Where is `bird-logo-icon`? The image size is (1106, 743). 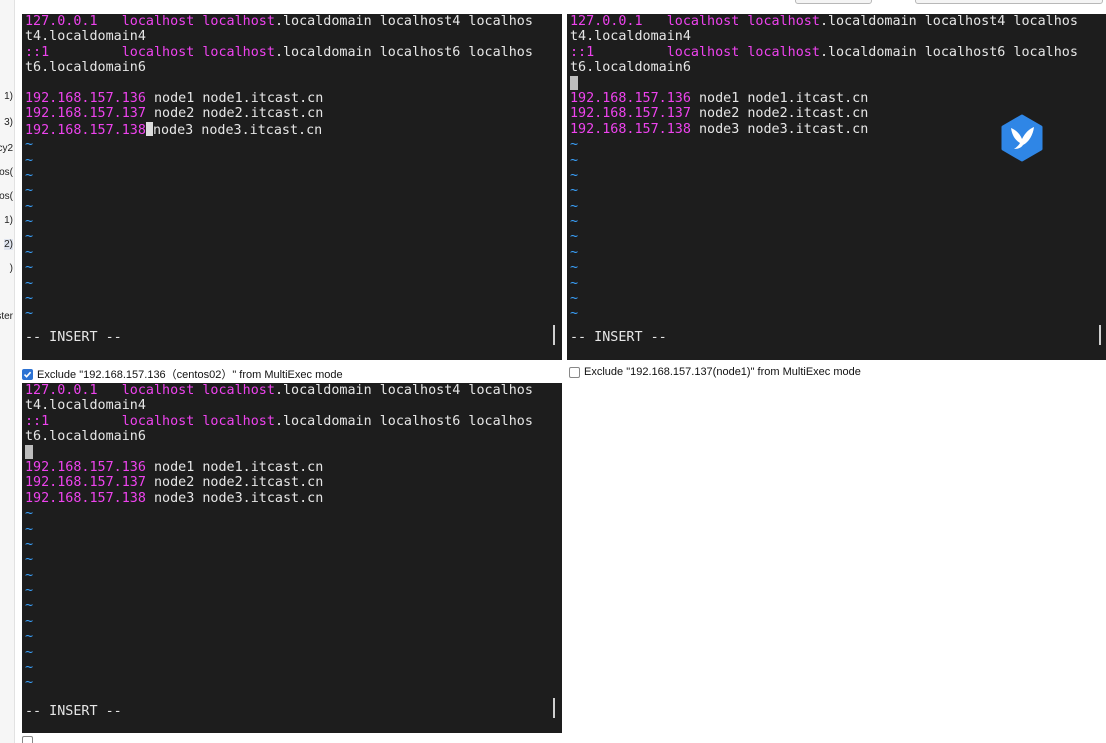
bird-logo-icon is located at coordinates (1022, 138).